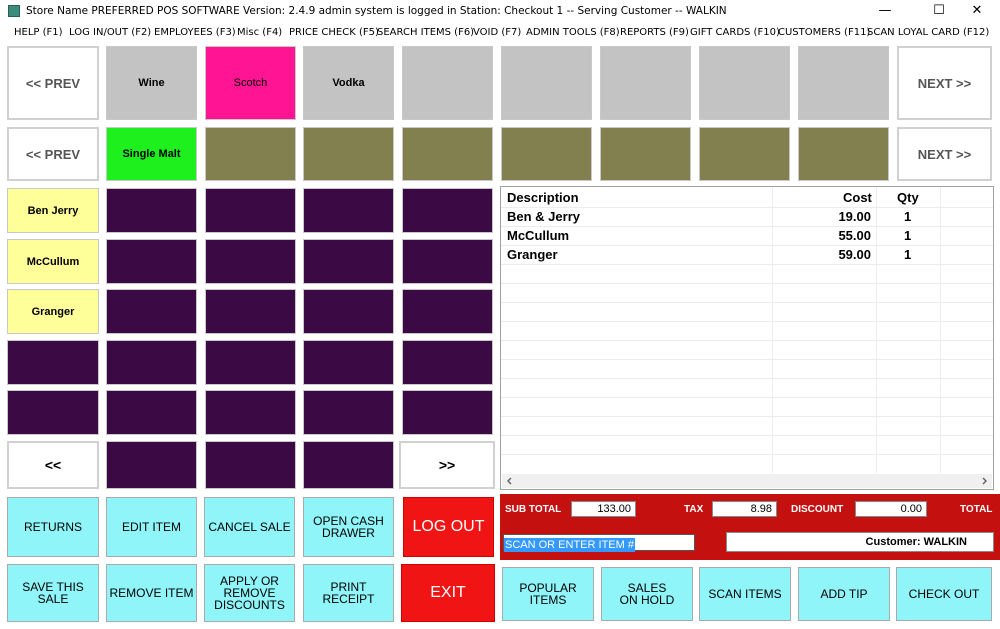 This screenshot has width=1000, height=629. Describe the element at coordinates (543, 216) in the screenshot. I see `row-description: Ben & Jerry` at that location.